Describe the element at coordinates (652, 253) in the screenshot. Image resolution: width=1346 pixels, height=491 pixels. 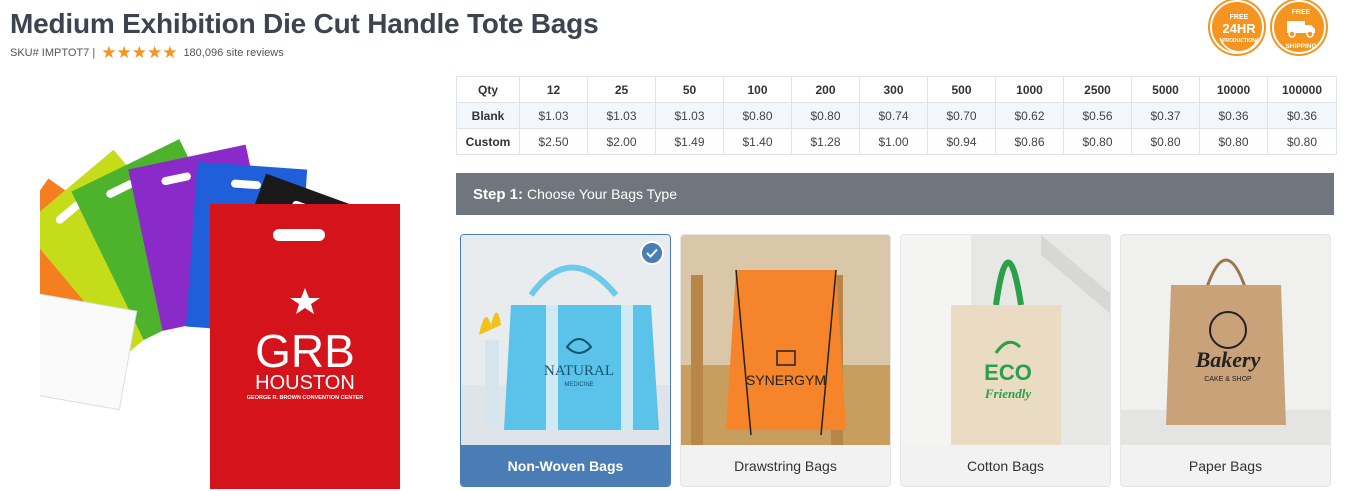
I see `selected-check-icon` at that location.